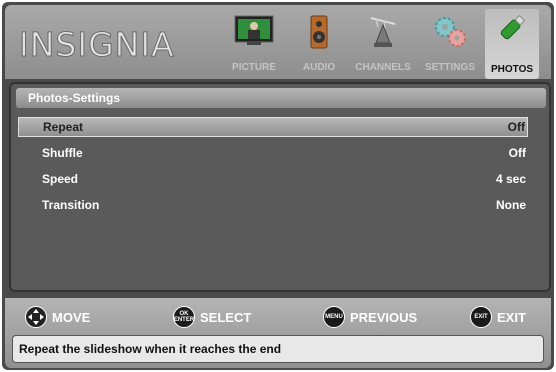 Image resolution: width=556 pixels, height=372 pixels. Describe the element at coordinates (281, 98) in the screenshot. I see `panel-title: Photos-Settings` at that location.